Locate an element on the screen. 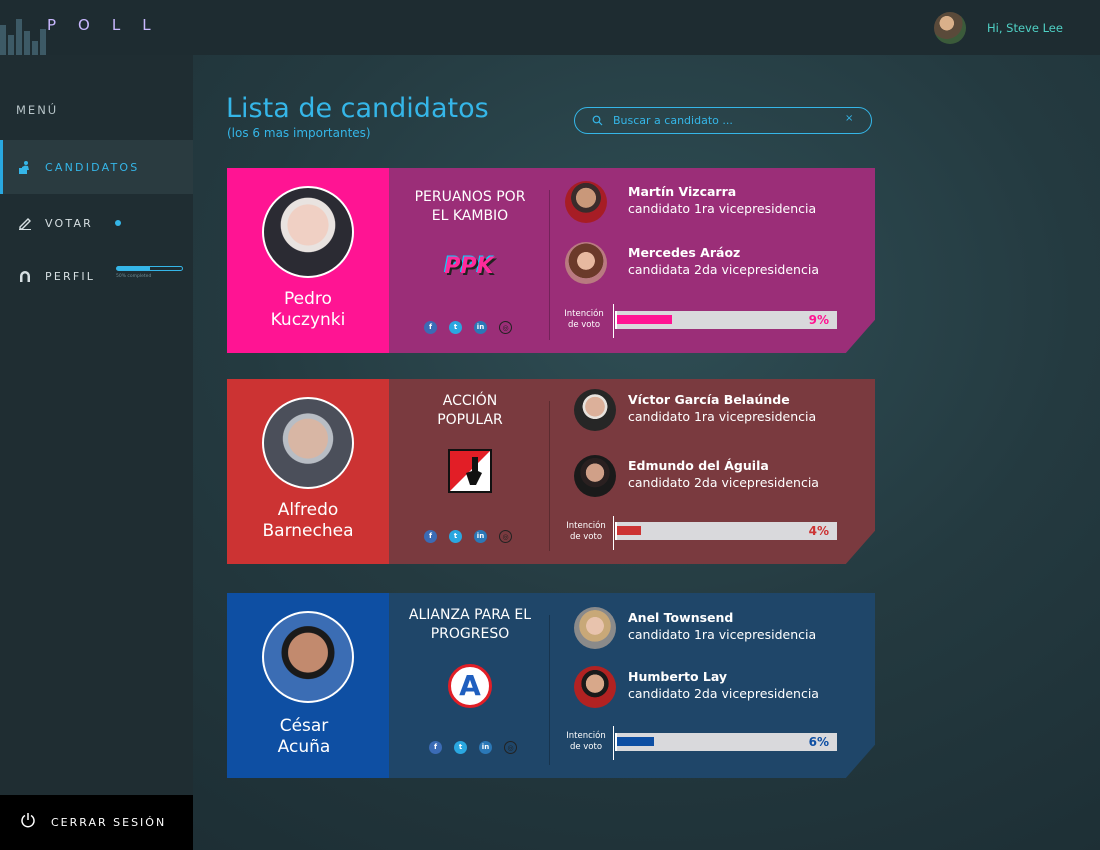  vote-bar-track: 6% is located at coordinates (726, 742).